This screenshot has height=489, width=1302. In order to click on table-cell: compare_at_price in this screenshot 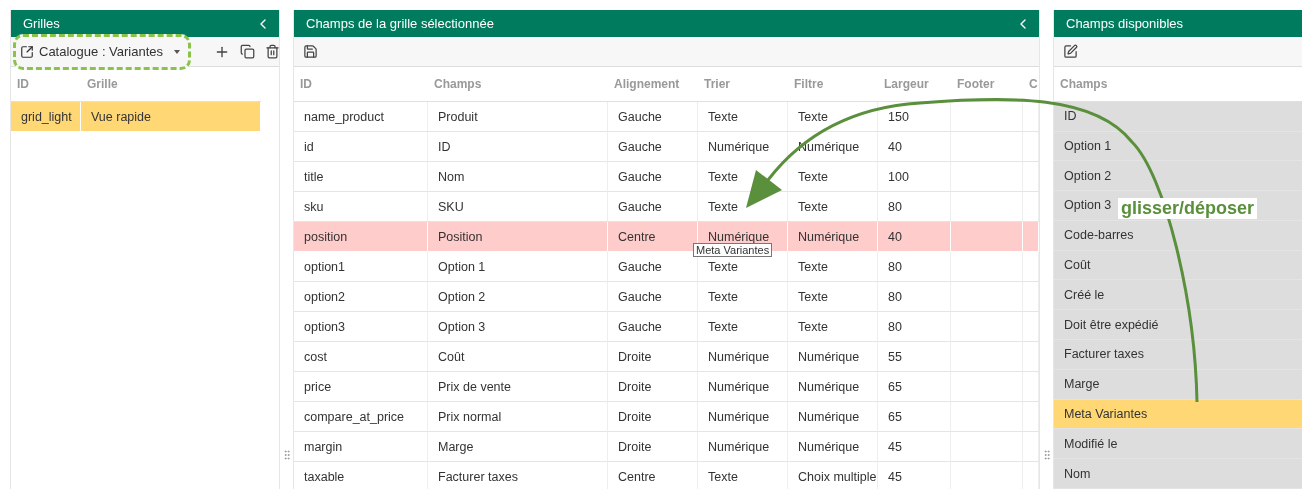, I will do `click(361, 417)`.